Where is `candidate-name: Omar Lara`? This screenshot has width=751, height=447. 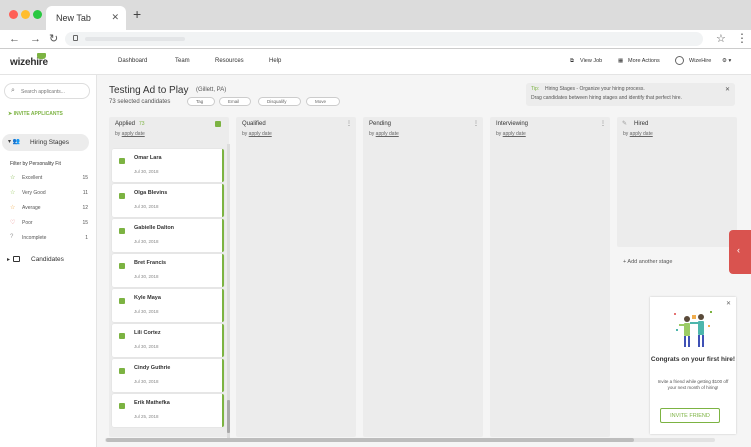 candidate-name: Omar Lara is located at coordinates (148, 158).